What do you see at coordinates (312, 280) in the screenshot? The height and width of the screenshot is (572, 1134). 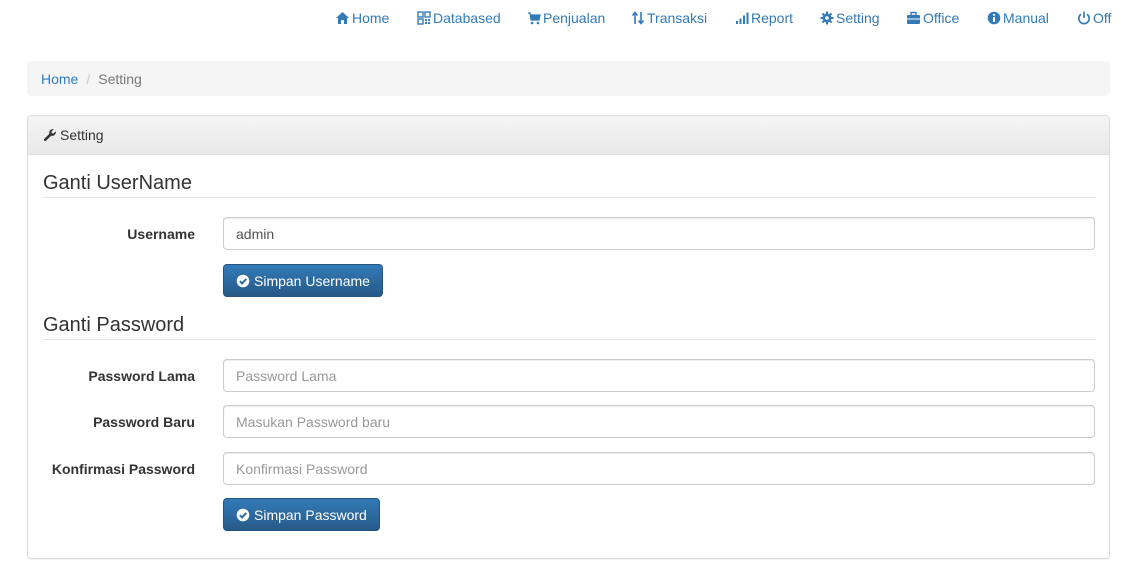 I see `save-username-label: Simpan Username` at bounding box center [312, 280].